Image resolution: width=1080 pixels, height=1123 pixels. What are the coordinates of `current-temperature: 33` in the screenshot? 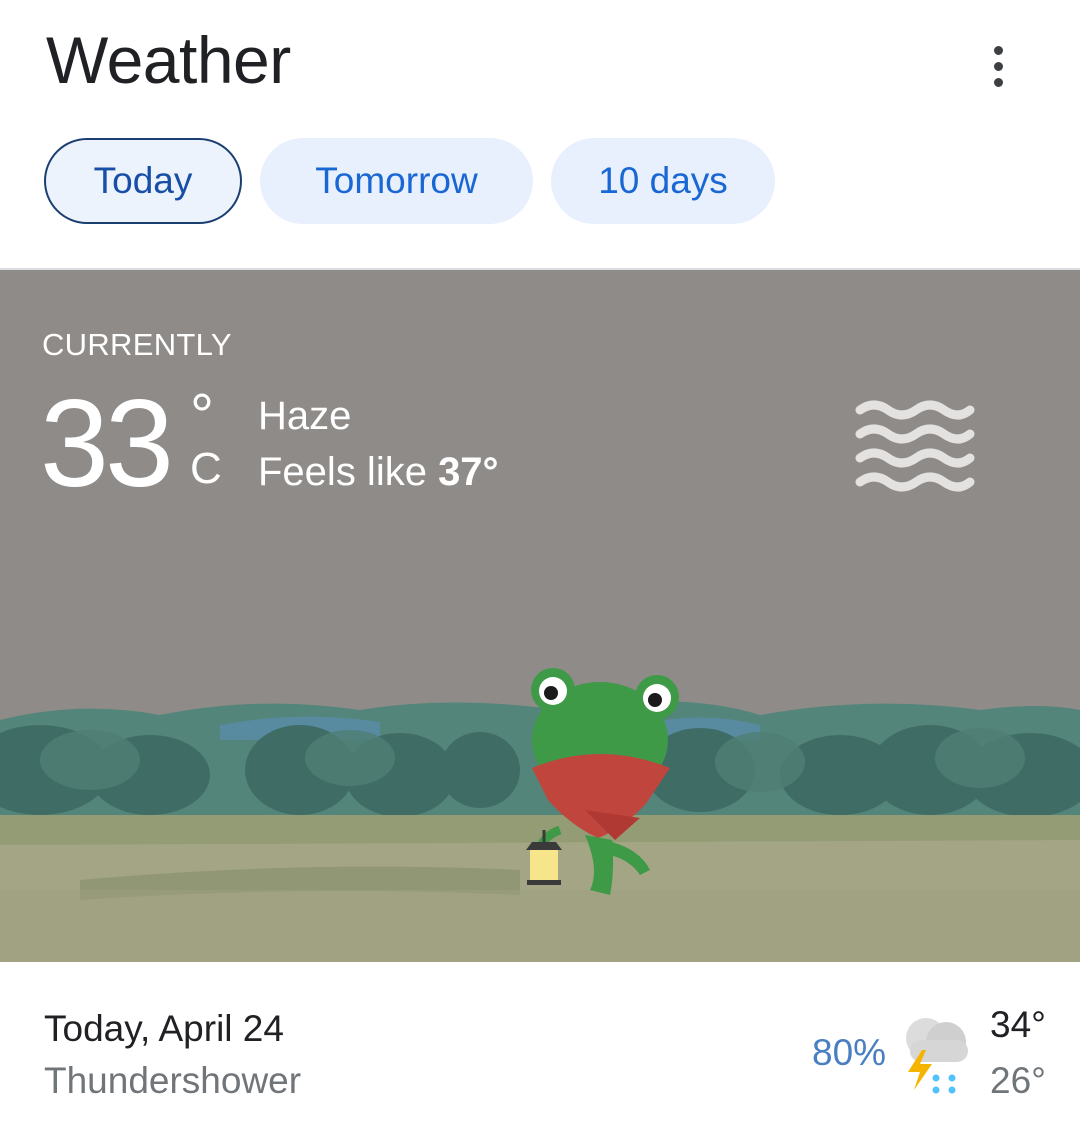 It's located at (107, 444).